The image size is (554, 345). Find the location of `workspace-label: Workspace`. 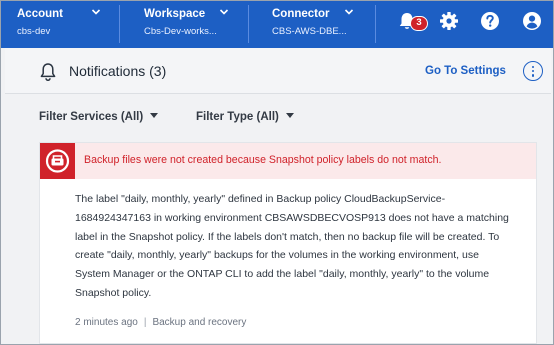

workspace-label: Workspace is located at coordinates (175, 14).